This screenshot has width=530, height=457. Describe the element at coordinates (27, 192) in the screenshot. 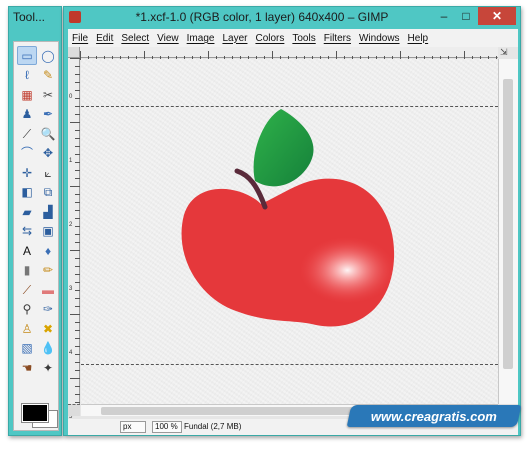

I see `rotate-icon: ◧` at that location.